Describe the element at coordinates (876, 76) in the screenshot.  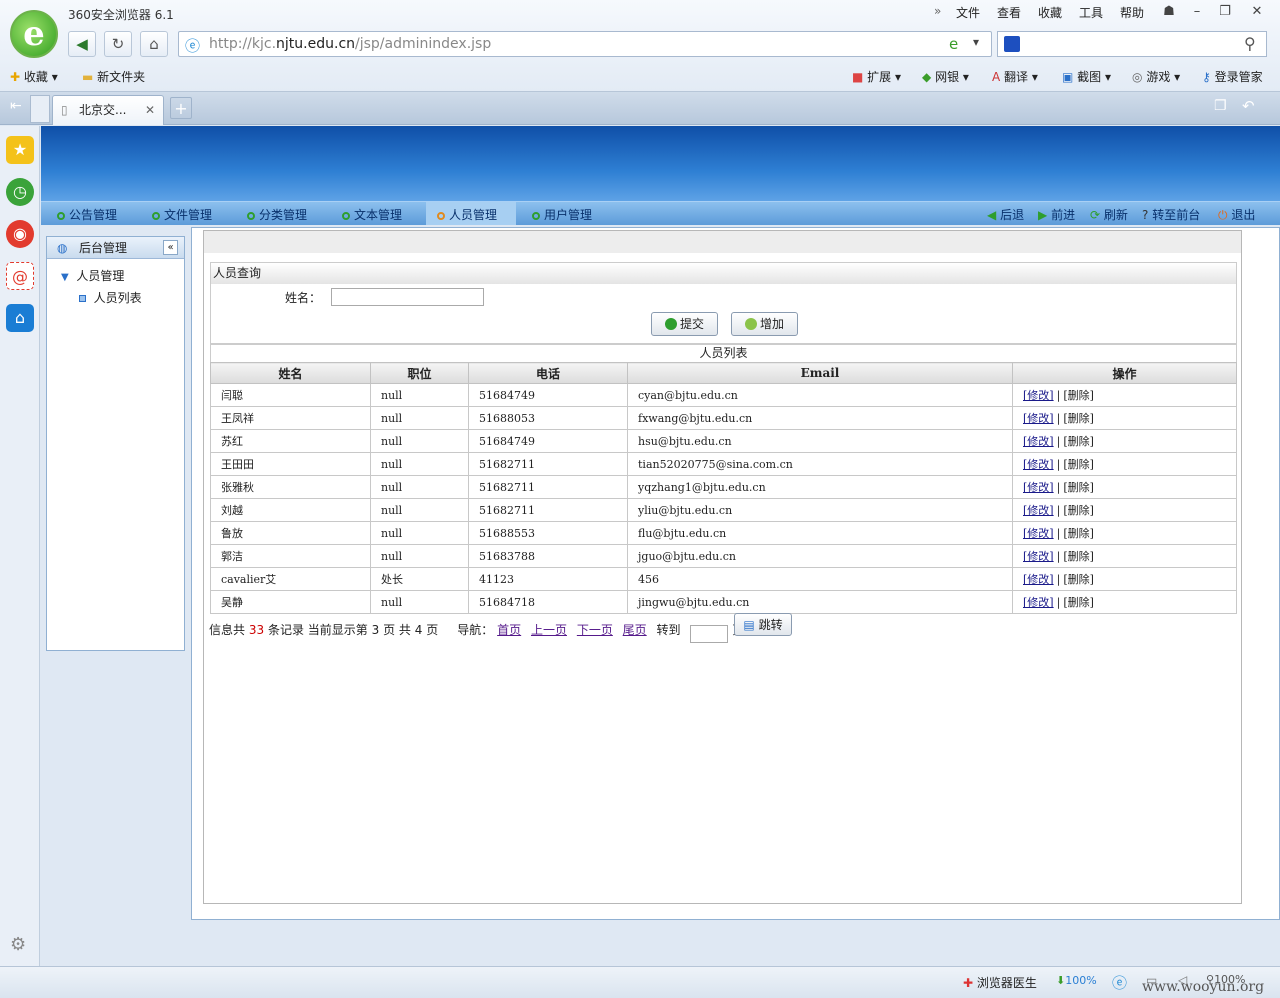
I see `toolbar-extensions: ■ 扩展 ▾` at that location.